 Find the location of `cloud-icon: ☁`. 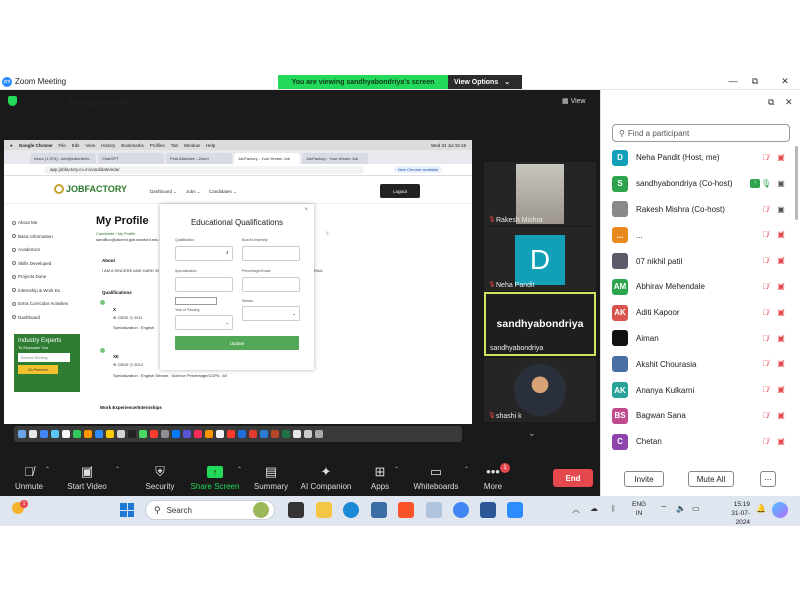

cloud-icon: ☁ is located at coordinates (594, 508).